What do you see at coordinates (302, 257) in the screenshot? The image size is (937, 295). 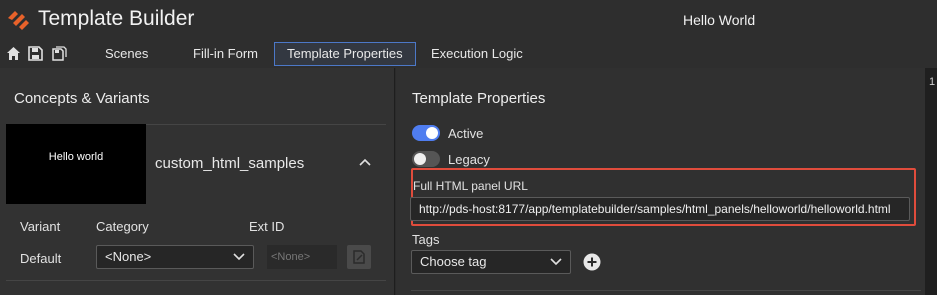 I see `ext-id-input: <None>` at bounding box center [302, 257].